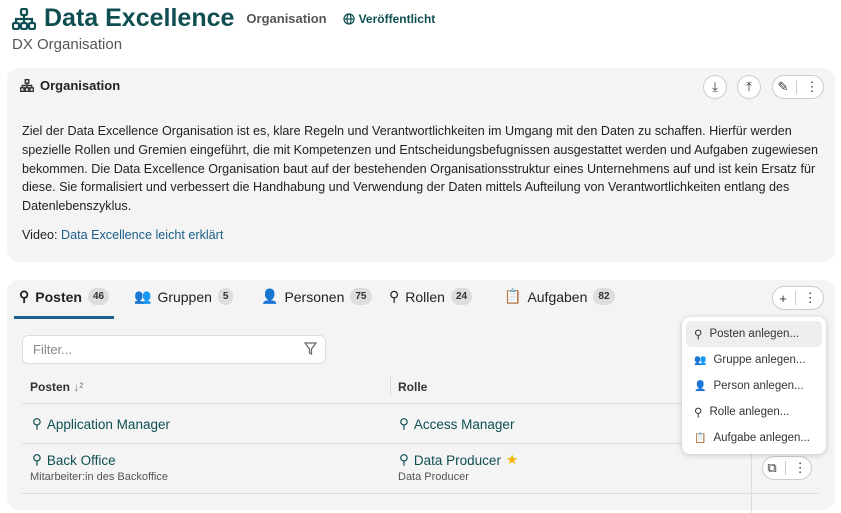  What do you see at coordinates (783, 87) in the screenshot?
I see `pencil-icon: ✎` at bounding box center [783, 87].